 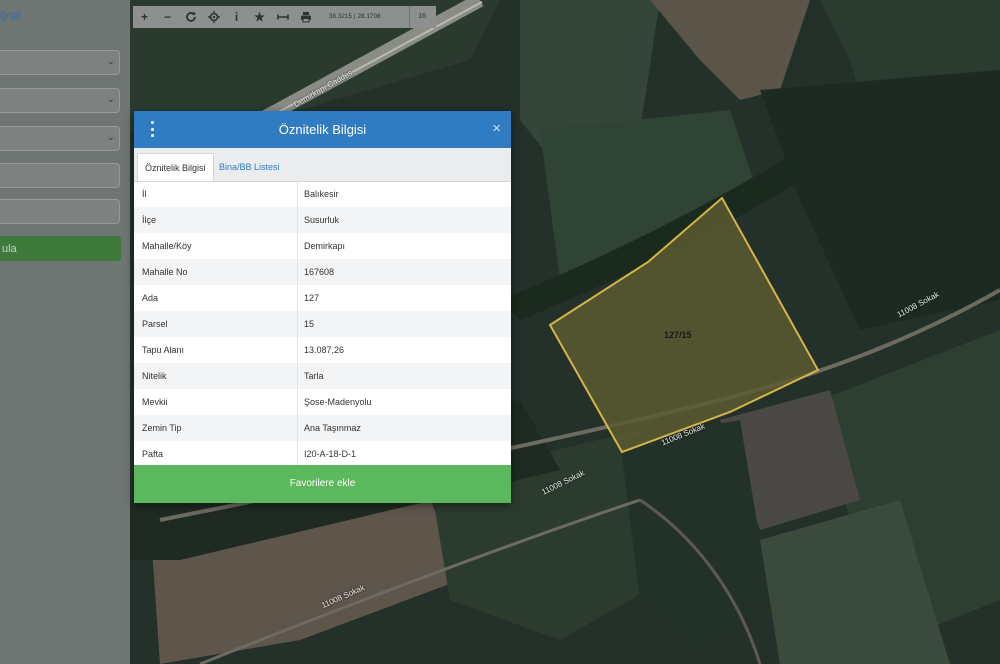 I want to click on parcel-label: 127/15, so click(x=678, y=335).